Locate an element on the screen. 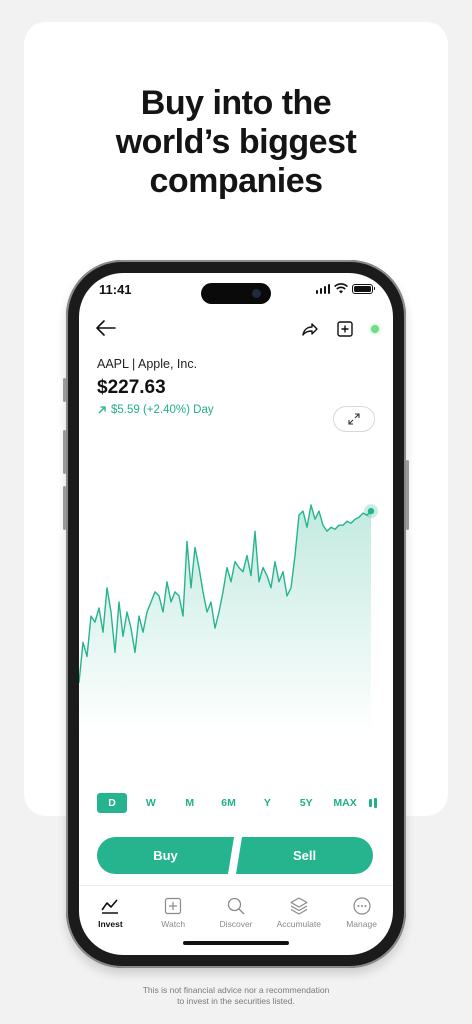 Image resolution: width=472 pixels, height=1024 pixels. tab-label-accumulate: Accumulate is located at coordinates (298, 924).